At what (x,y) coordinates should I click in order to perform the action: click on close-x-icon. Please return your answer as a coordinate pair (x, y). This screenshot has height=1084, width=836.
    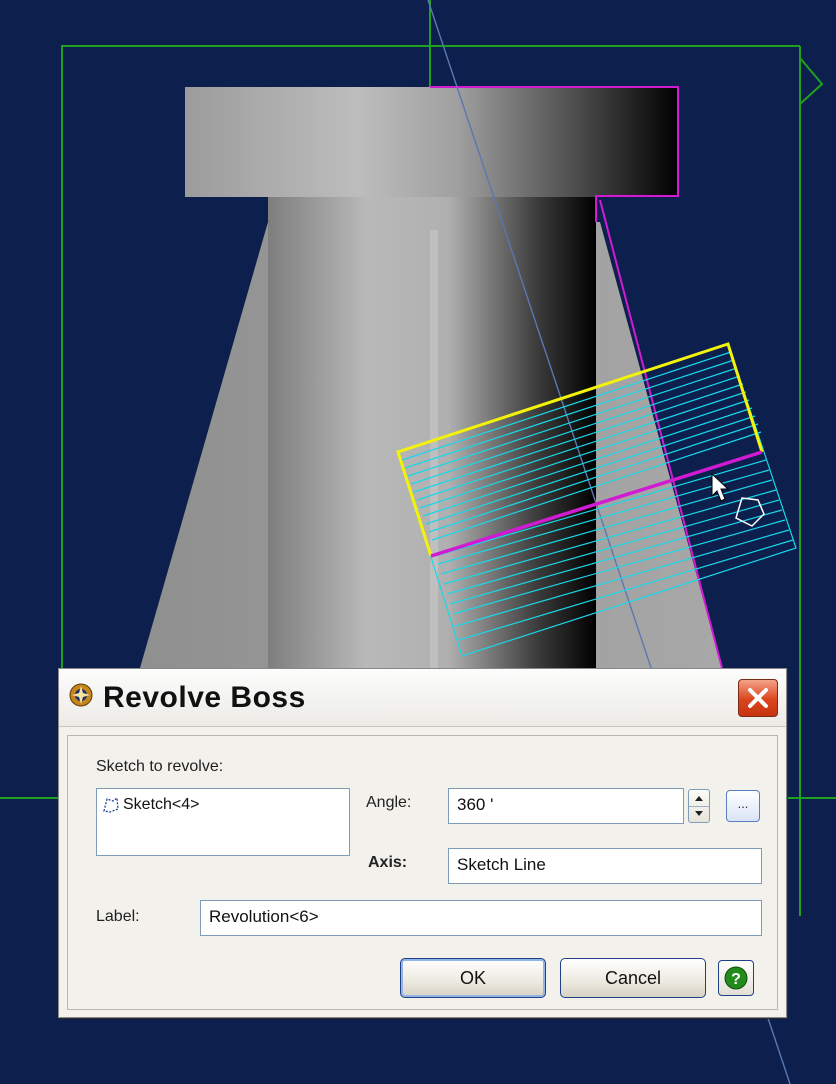
    Looking at the image, I should click on (758, 698).